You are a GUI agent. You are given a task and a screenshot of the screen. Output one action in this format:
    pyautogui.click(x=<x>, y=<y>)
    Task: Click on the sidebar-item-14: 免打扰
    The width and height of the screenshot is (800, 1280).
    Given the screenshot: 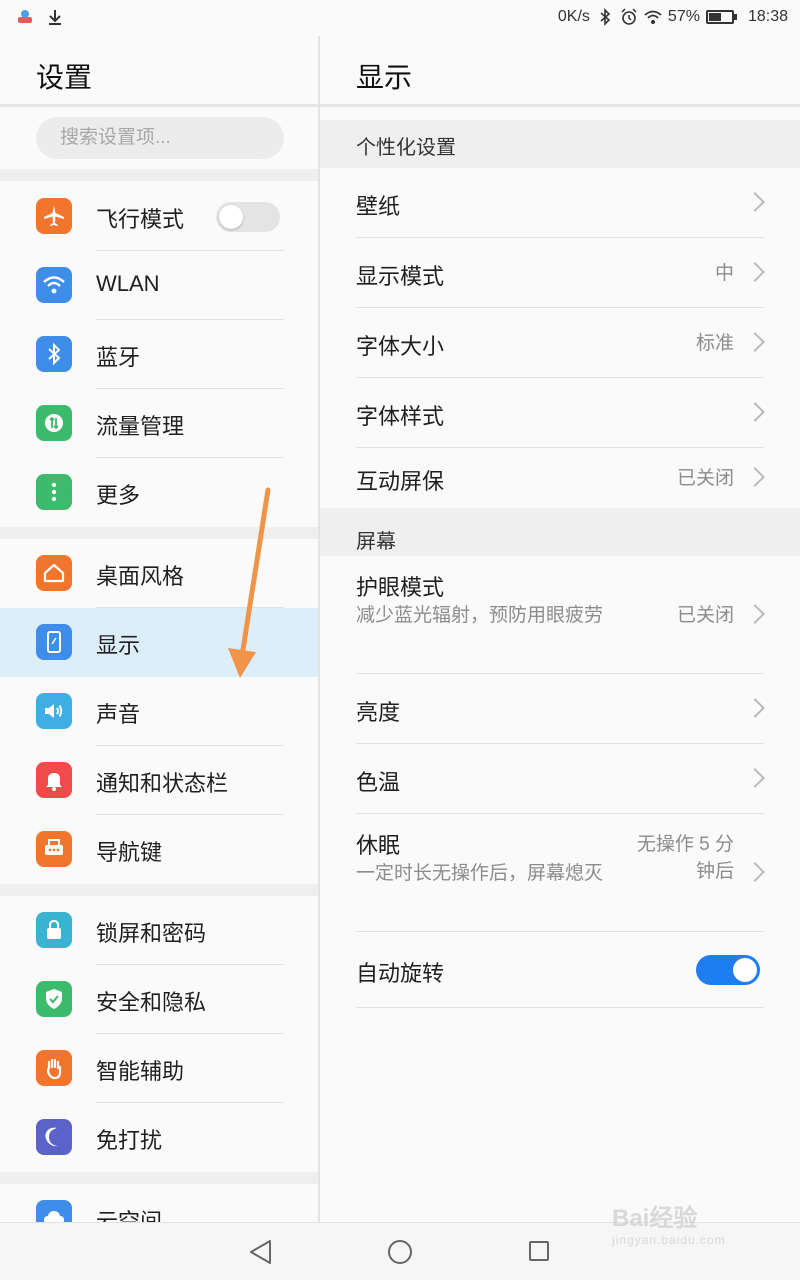 What is the action you would take?
    pyautogui.click(x=159, y=1137)
    